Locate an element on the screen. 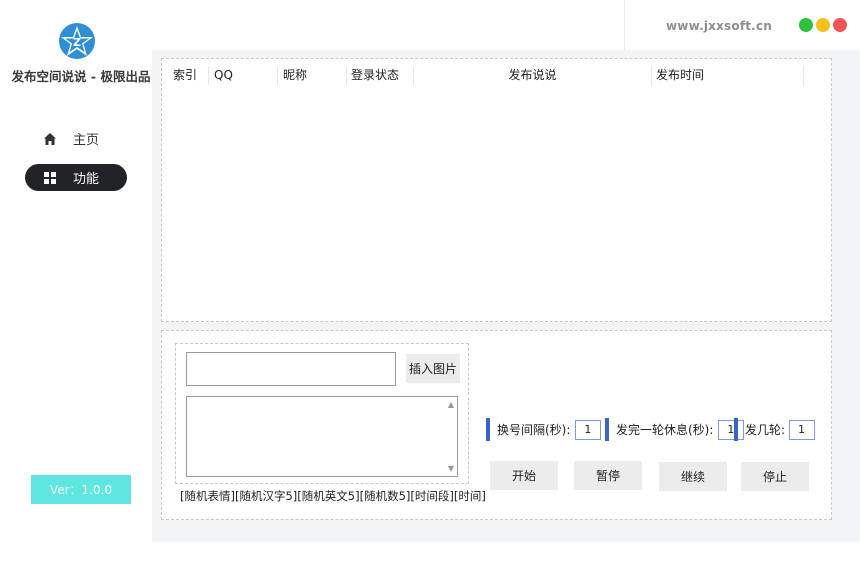 This screenshot has width=860, height=562. image-path-input is located at coordinates (291, 369).